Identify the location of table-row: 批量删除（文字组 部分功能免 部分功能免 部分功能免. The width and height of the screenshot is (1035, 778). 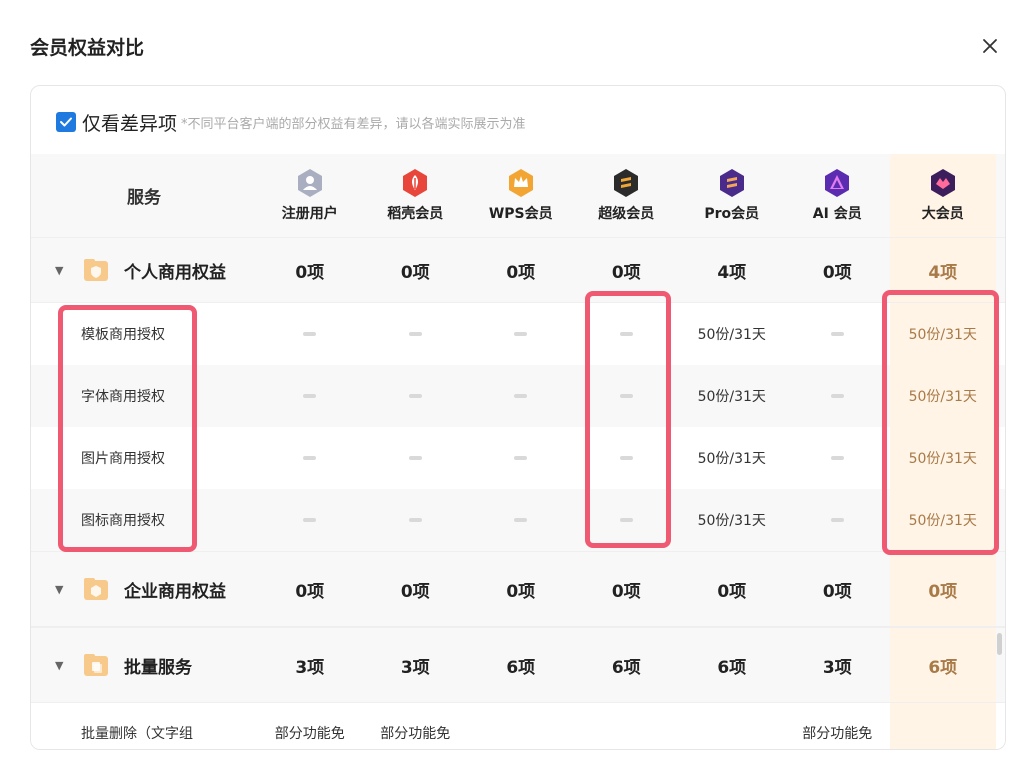
(518, 726).